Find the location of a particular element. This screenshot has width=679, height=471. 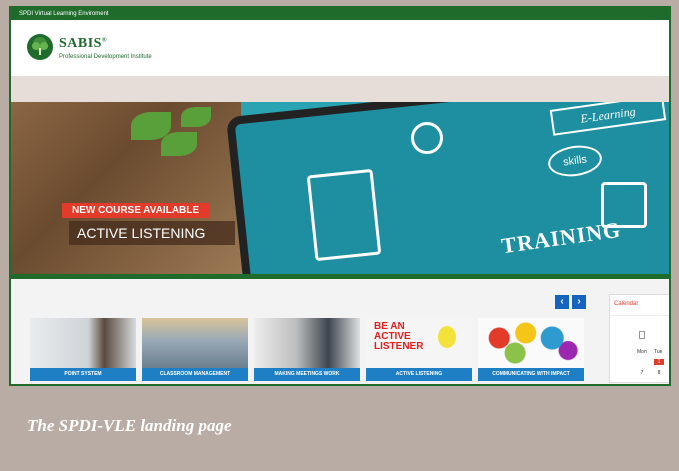

chevron-right-icon: › is located at coordinates (579, 301).